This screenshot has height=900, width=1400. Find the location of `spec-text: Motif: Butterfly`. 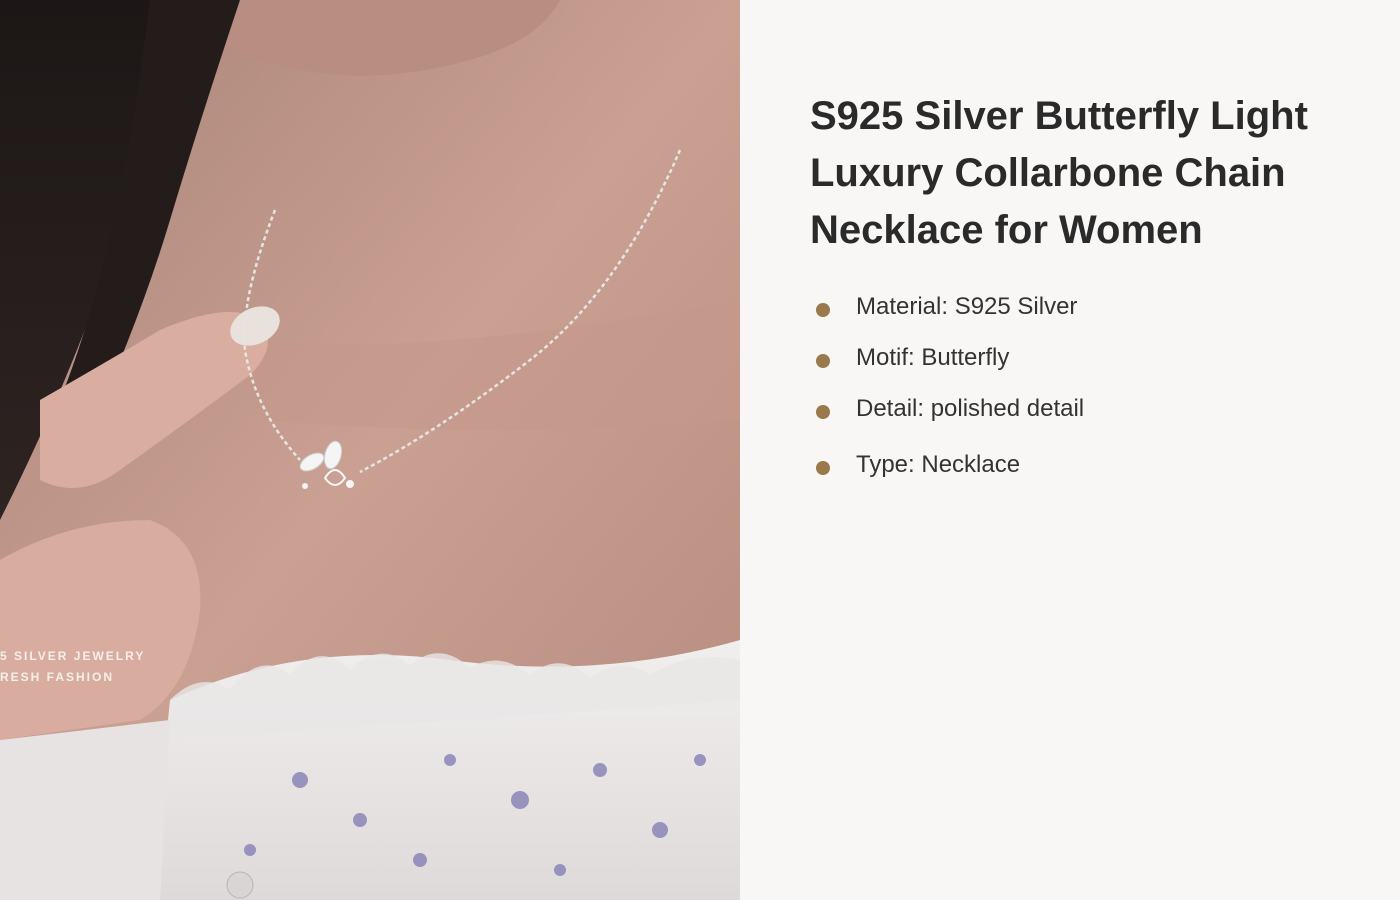

spec-text: Motif: Butterfly is located at coordinates (933, 357).